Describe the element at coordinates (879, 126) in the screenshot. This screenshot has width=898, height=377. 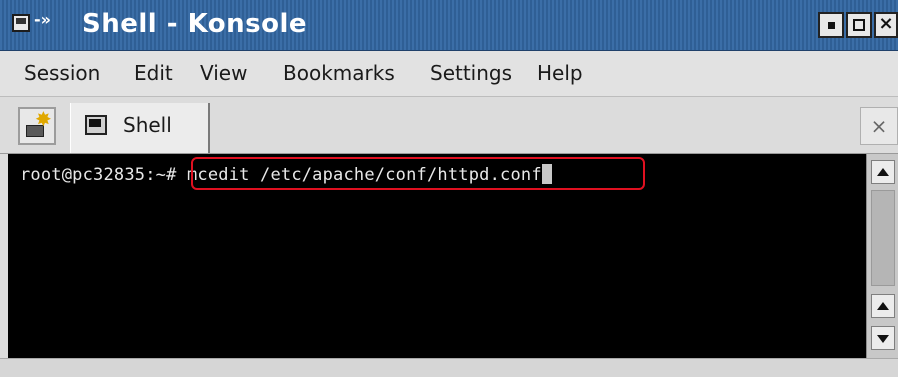
I see `close-session-icon: ⨯` at that location.